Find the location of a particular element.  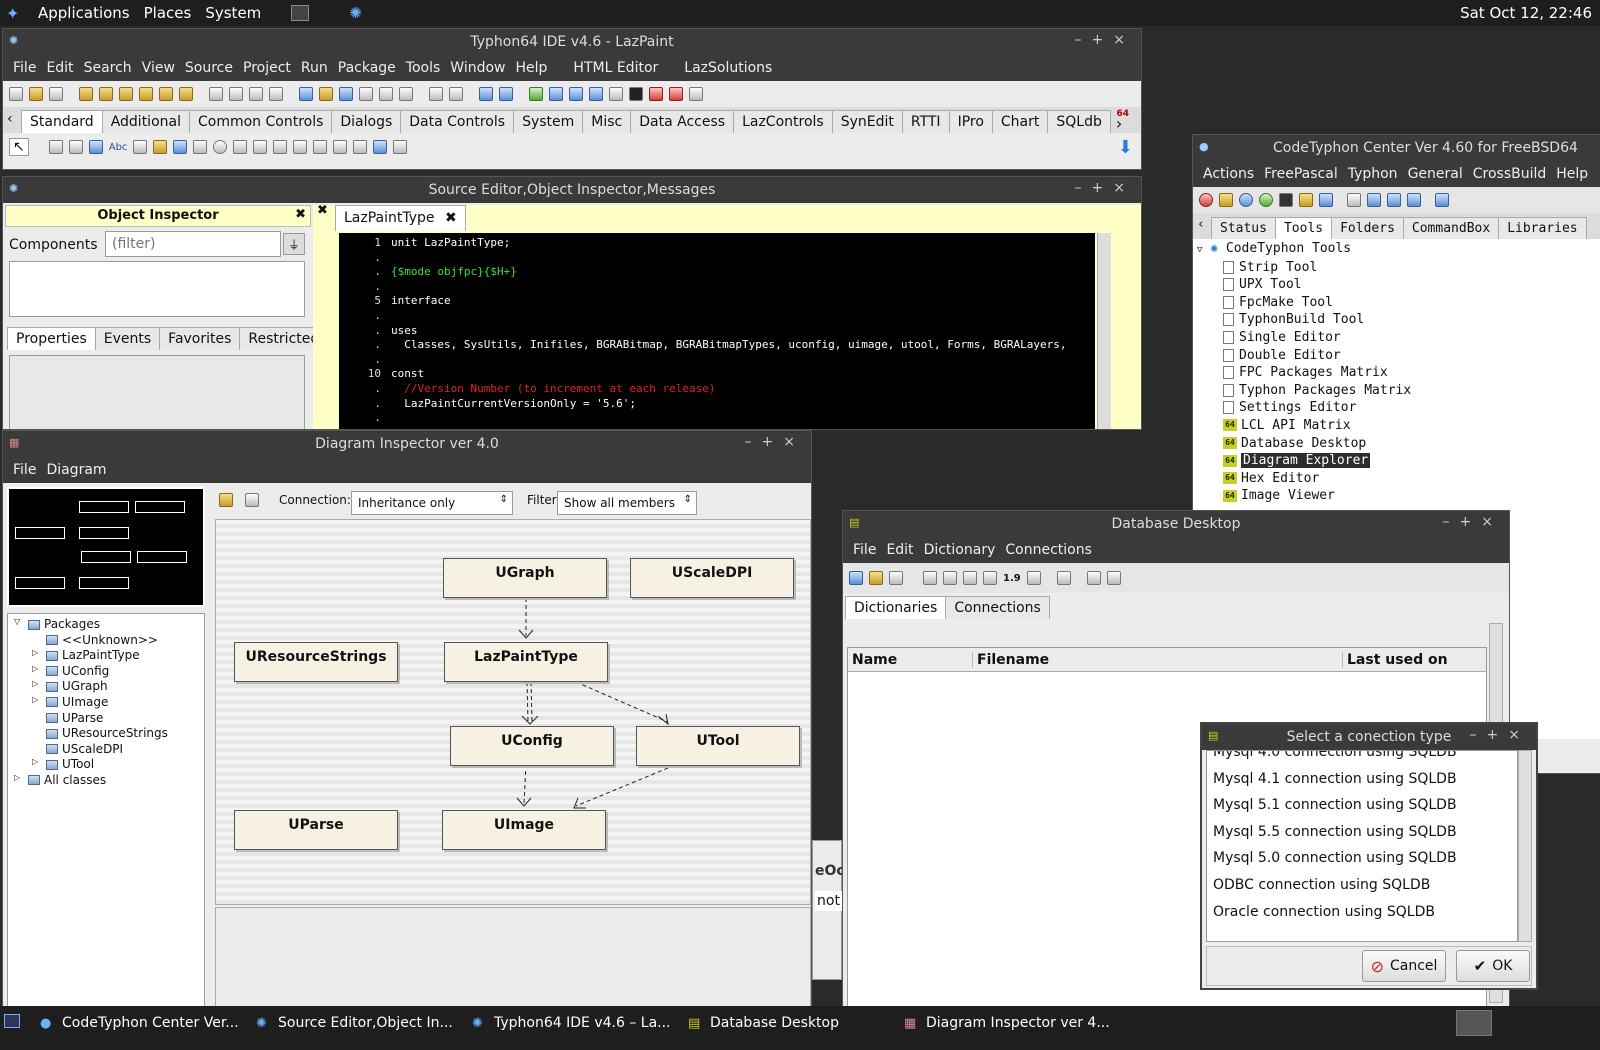

diagram-settings-icon is located at coordinates (252, 500).